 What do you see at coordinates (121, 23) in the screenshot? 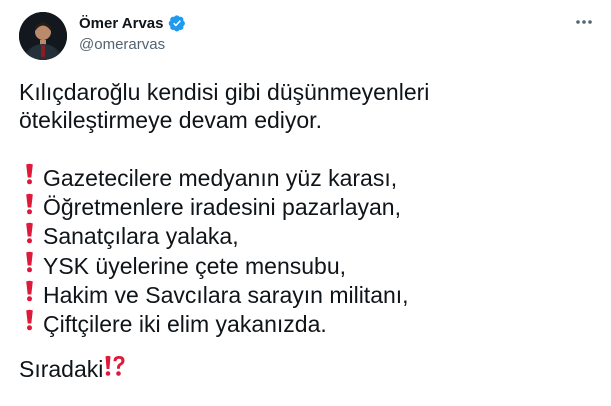
I see `author-name: Ömer Arvas` at bounding box center [121, 23].